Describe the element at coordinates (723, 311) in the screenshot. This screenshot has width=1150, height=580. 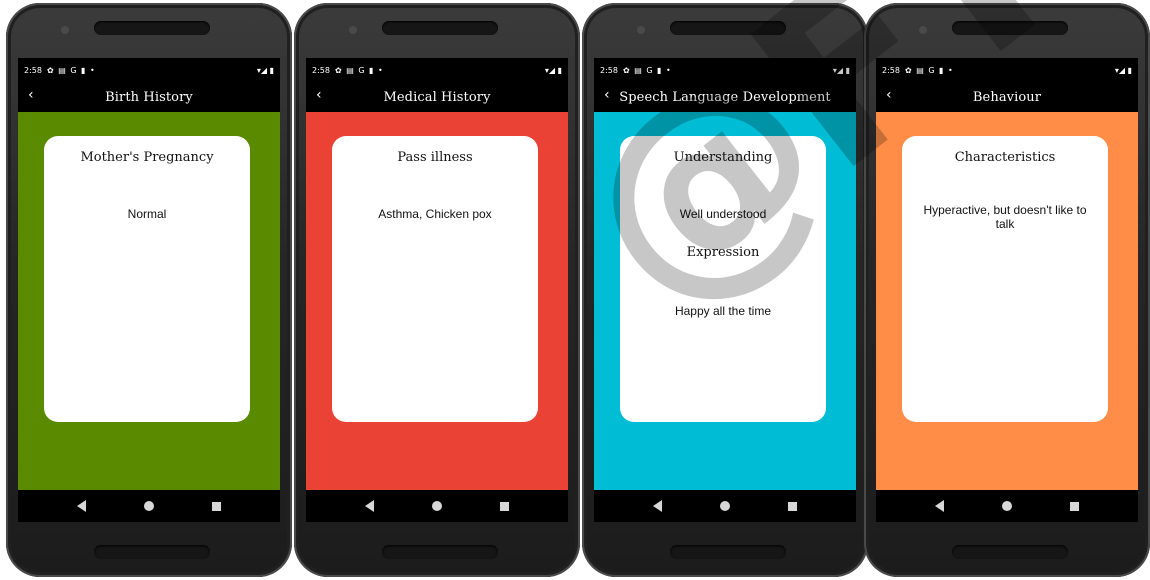
I see `card-value-2: Happy all the time` at that location.